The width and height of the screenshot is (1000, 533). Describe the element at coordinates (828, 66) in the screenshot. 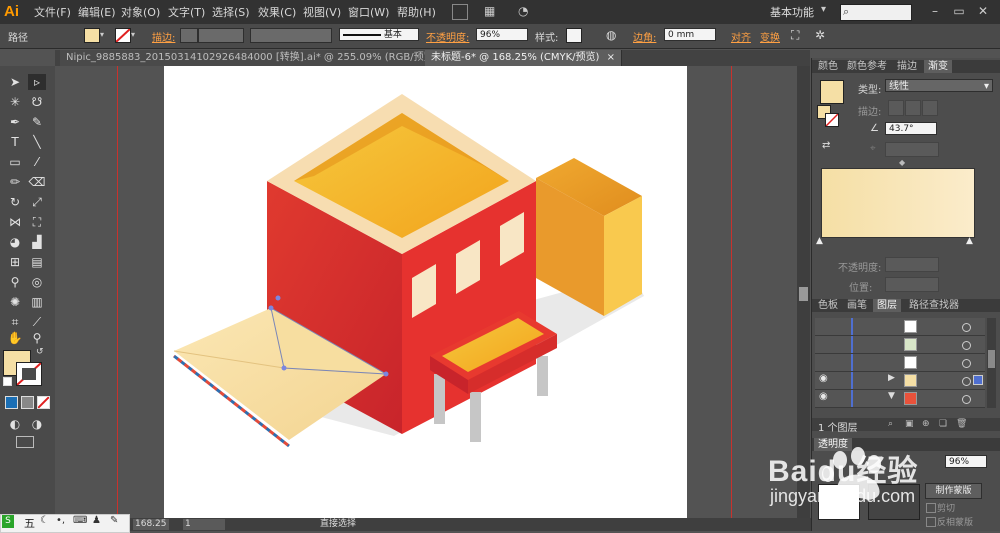

I see `tab-color: 颜色` at that location.